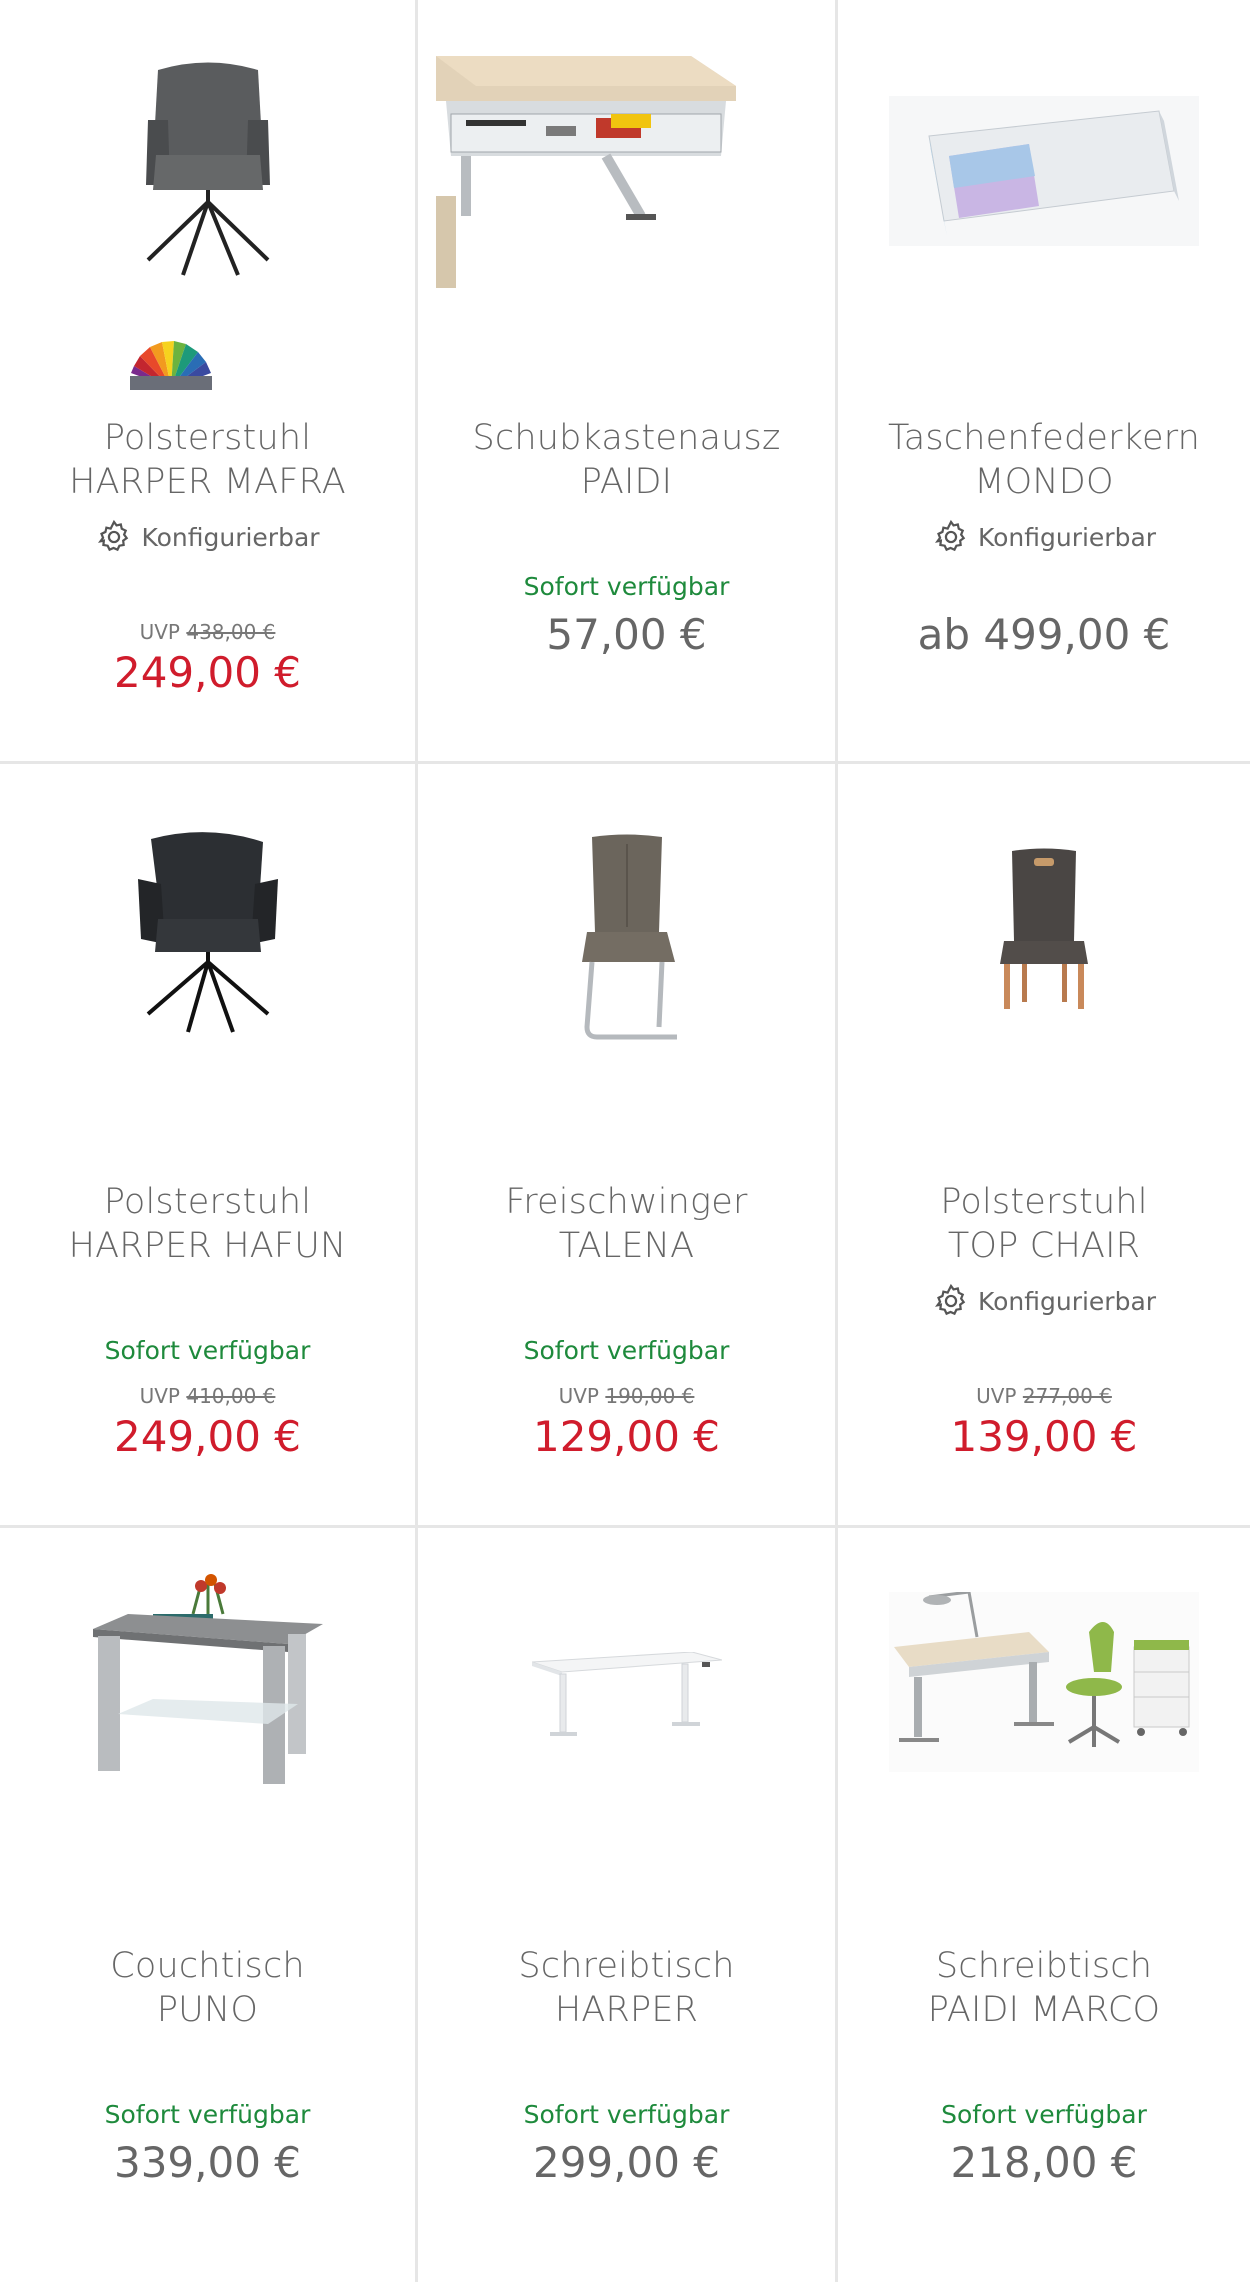 This screenshot has width=1250, height=2282. I want to click on sale-price: 139,00 €, so click(1044, 1436).